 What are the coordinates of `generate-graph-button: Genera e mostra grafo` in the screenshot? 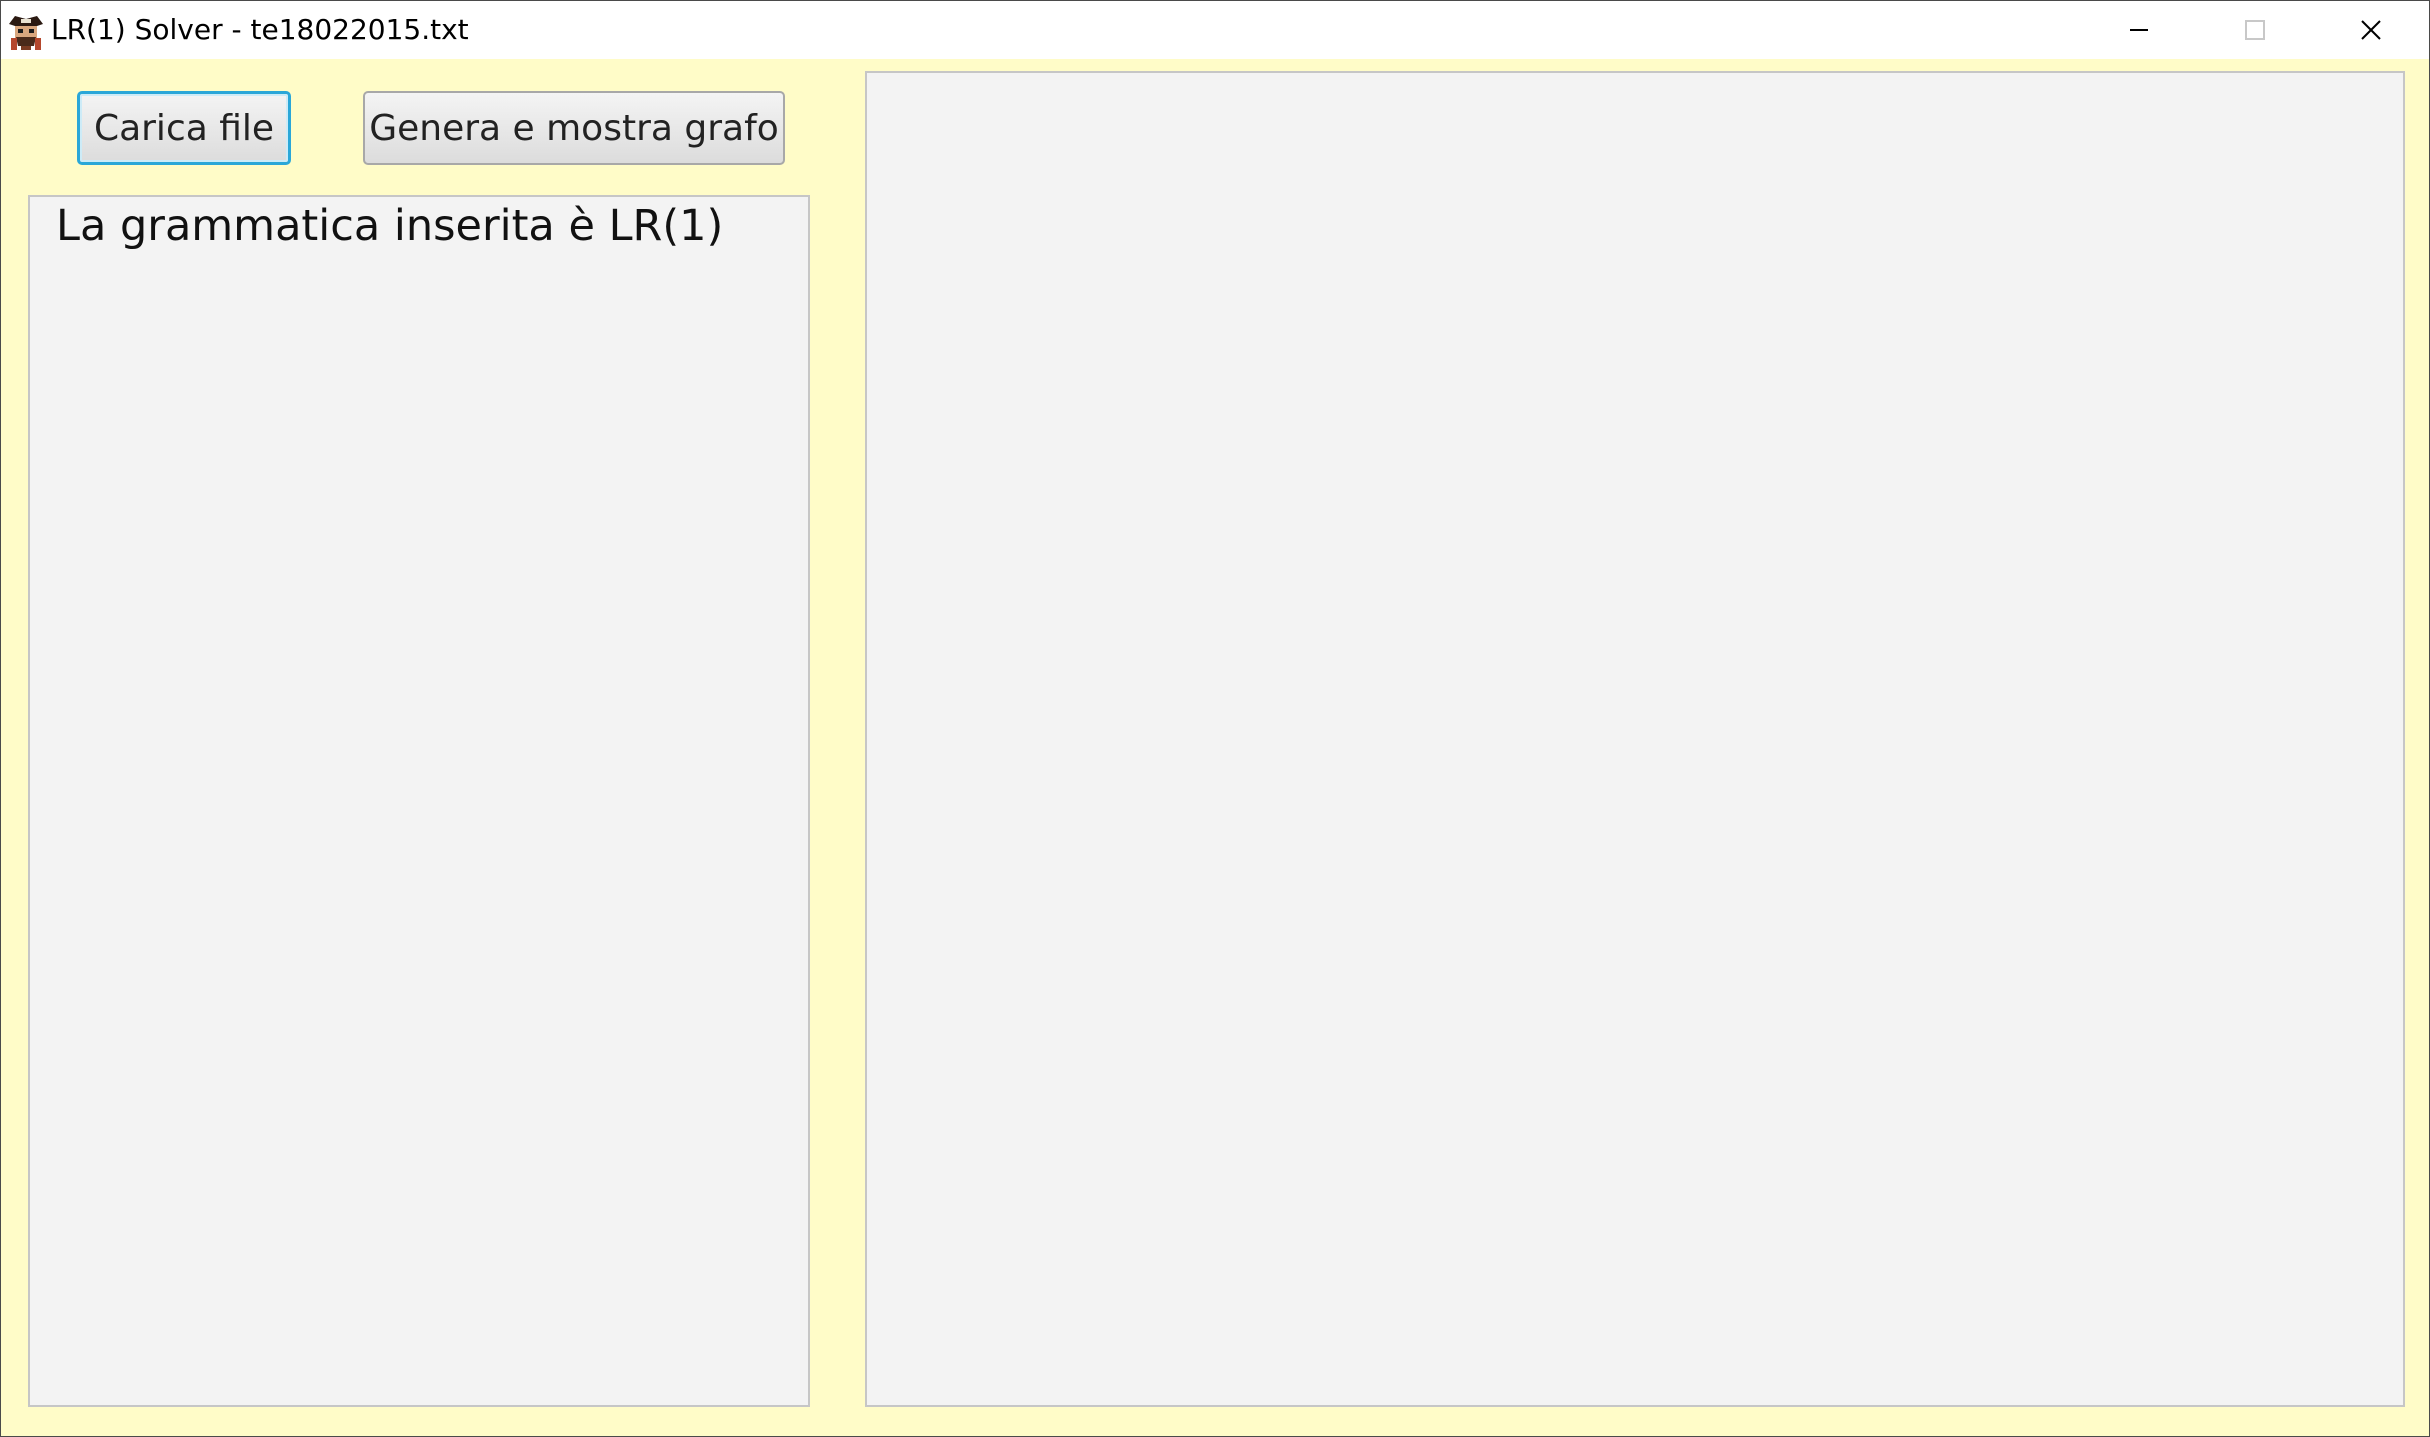 It's located at (574, 128).